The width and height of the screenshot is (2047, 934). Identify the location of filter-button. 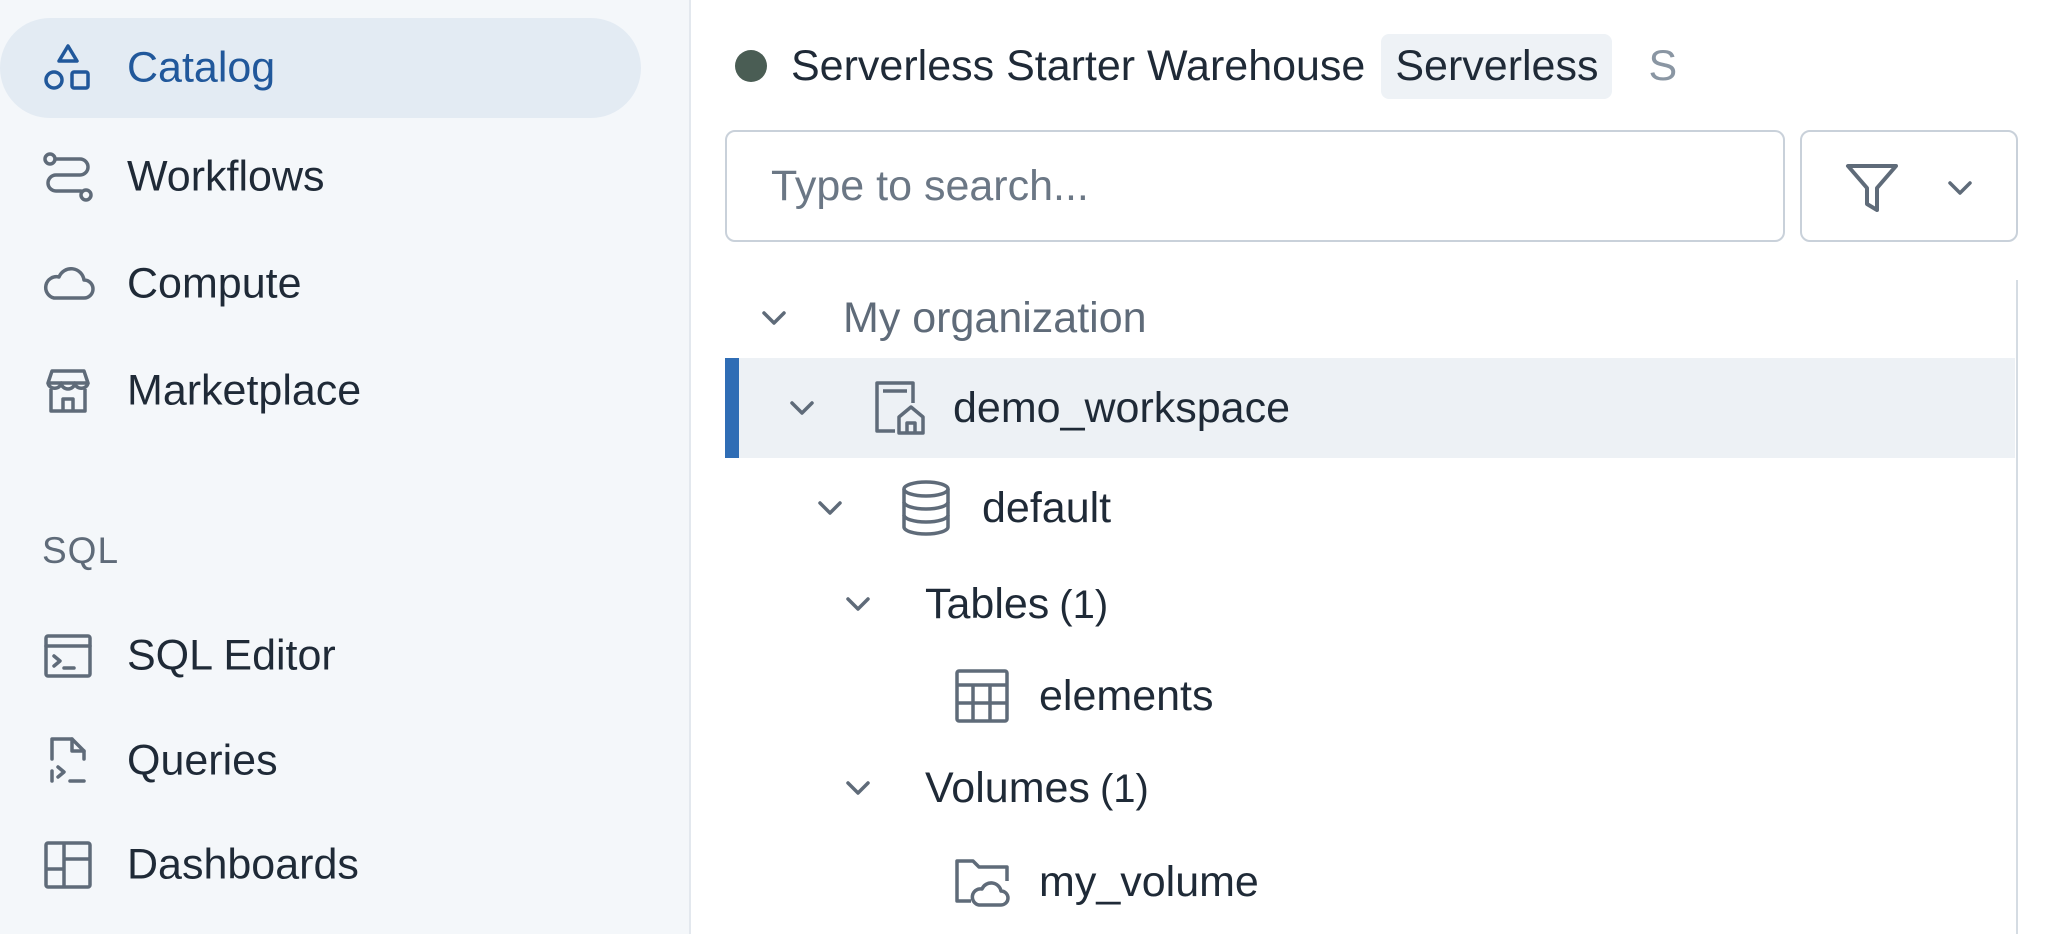
(1909, 186).